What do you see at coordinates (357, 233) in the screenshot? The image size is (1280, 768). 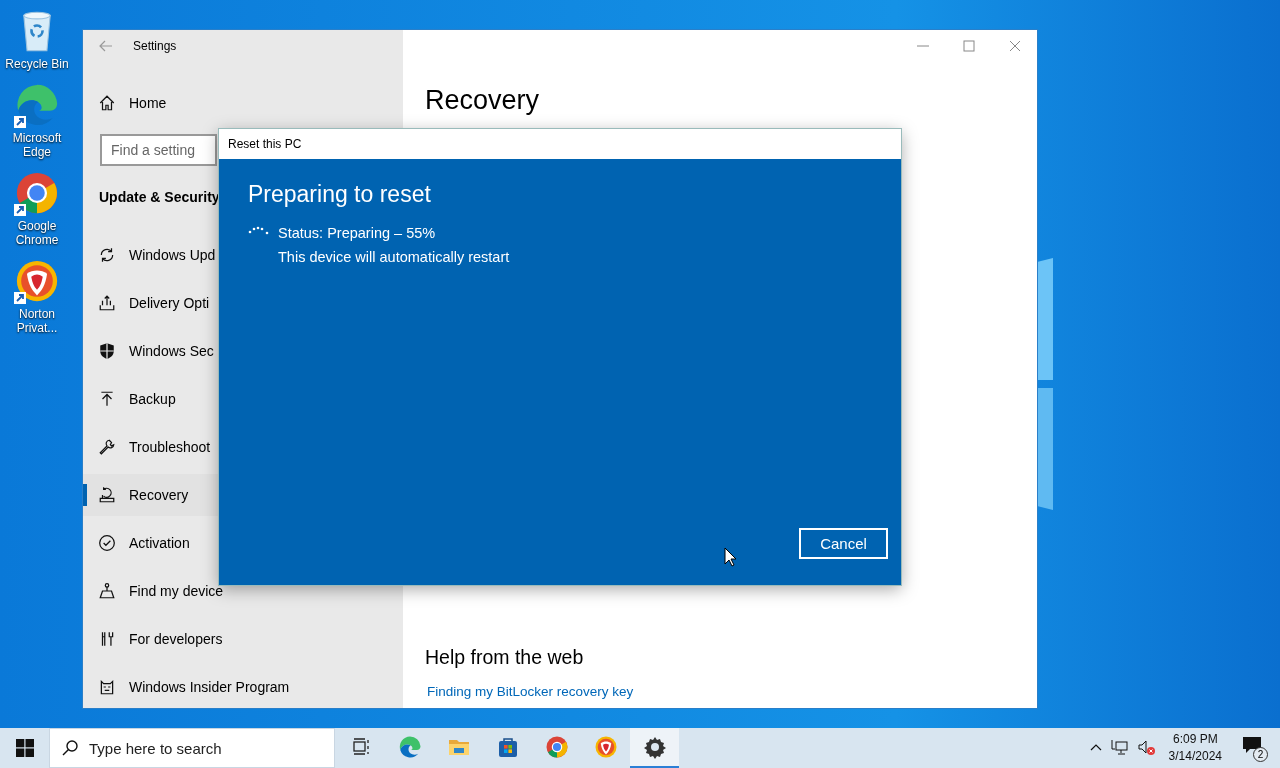 I see `status-text: Status: Preparing – 55%` at bounding box center [357, 233].